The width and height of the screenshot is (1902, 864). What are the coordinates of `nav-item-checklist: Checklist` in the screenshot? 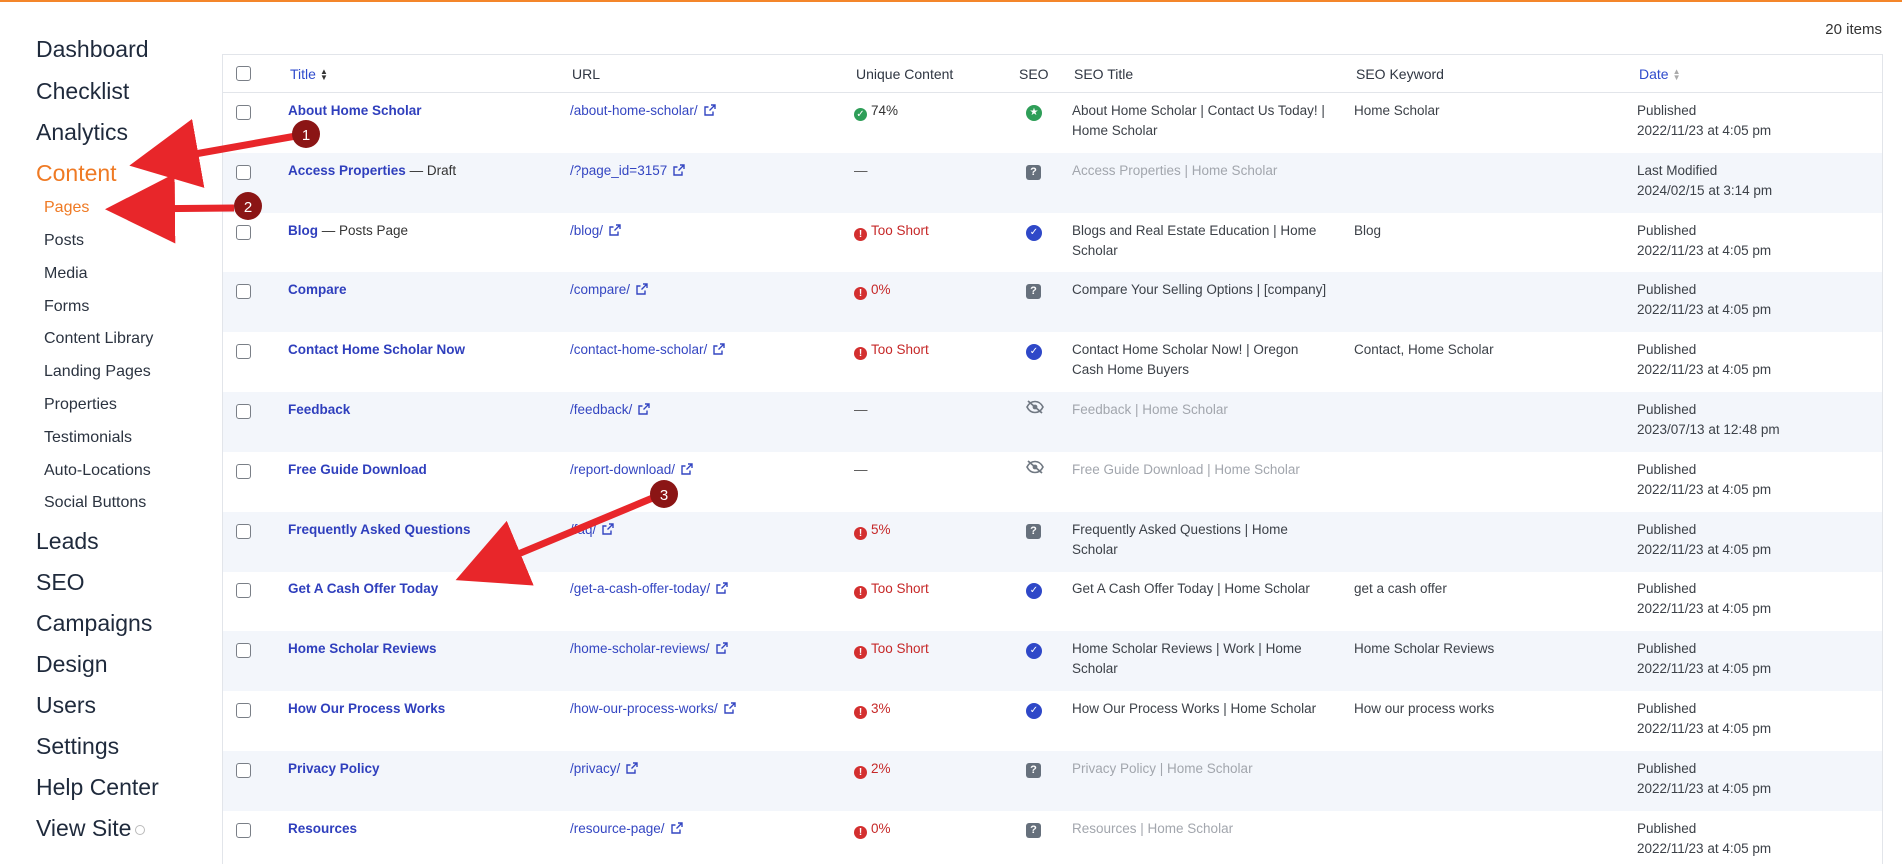 It's located at (82, 91).